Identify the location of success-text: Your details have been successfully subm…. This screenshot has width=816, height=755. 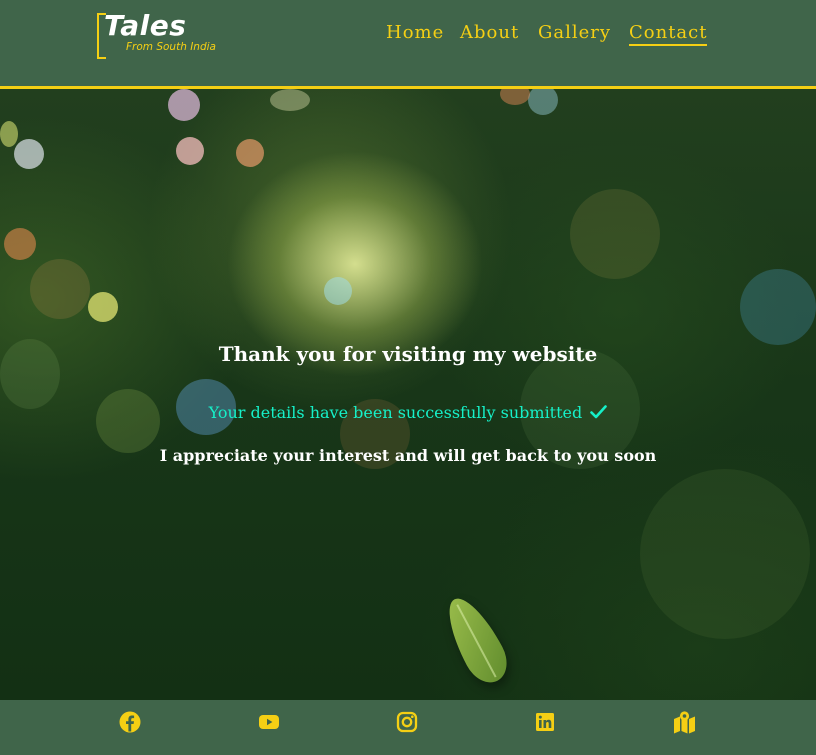
(395, 412).